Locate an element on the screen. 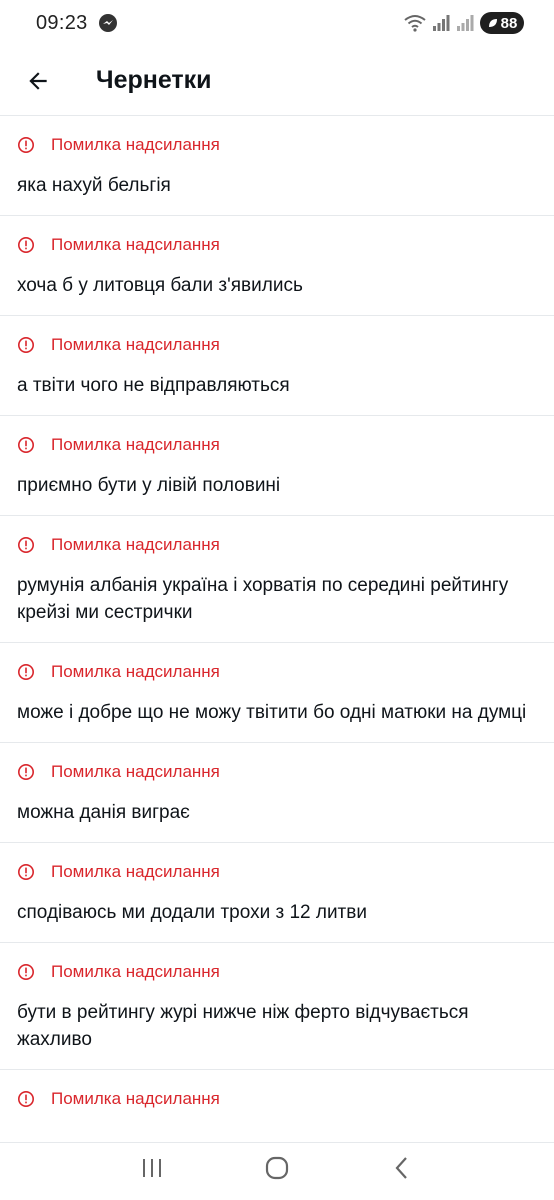  recents-icon is located at coordinates (152, 1168).